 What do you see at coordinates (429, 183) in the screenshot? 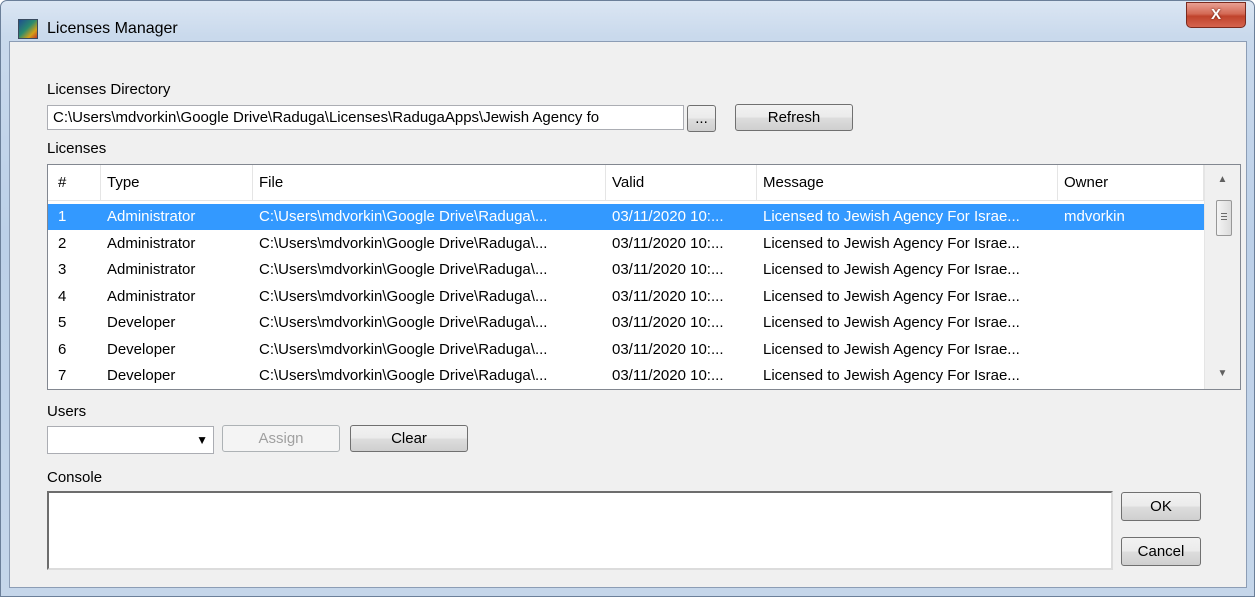
I see `column-header-file: File` at bounding box center [429, 183].